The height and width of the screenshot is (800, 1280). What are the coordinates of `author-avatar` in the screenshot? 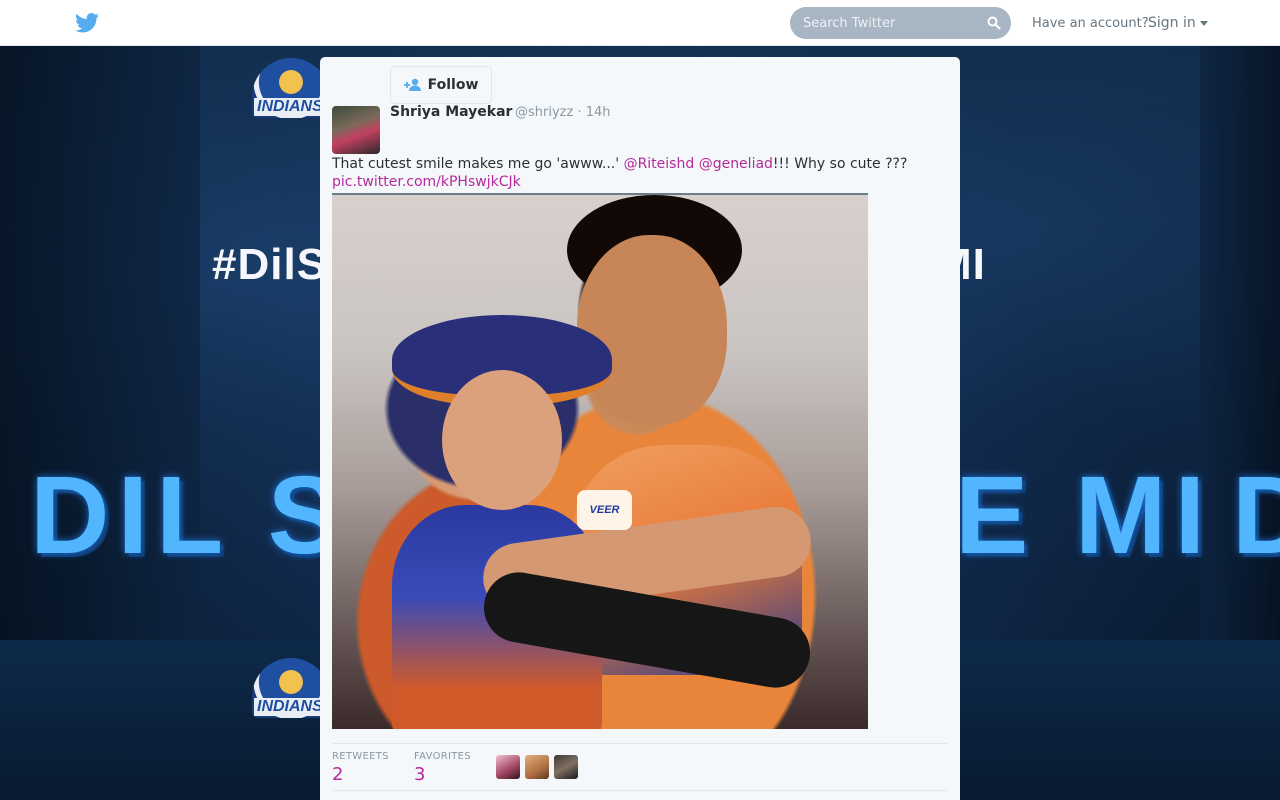 It's located at (356, 130).